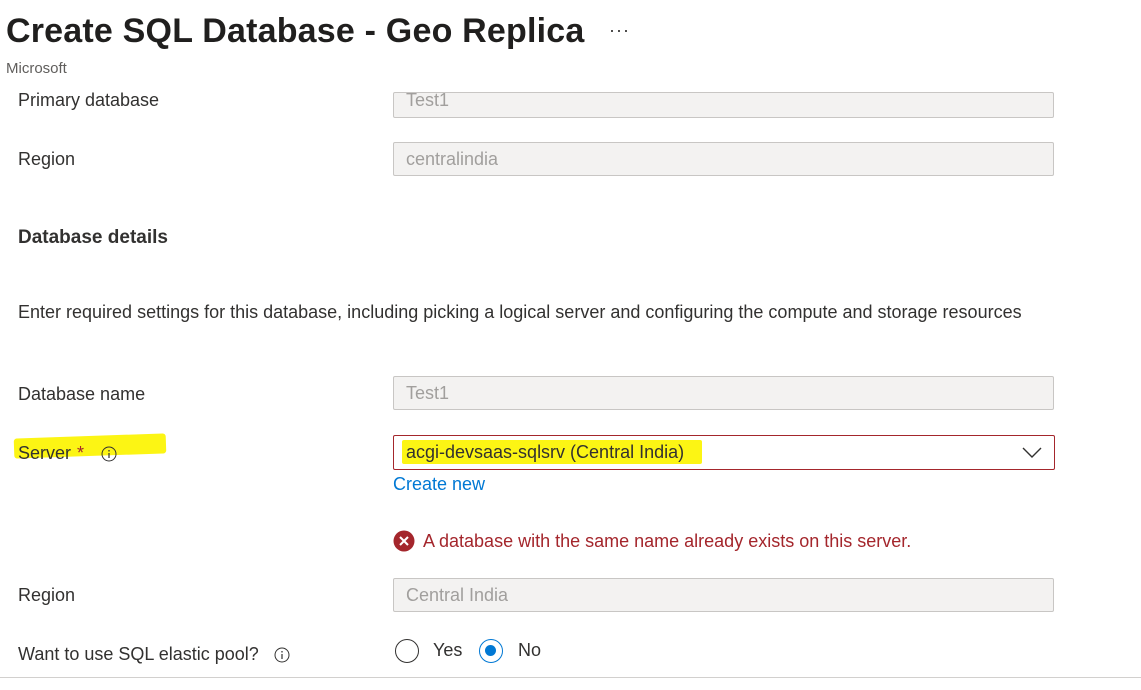 This screenshot has width=1141, height=690. Describe the element at coordinates (452, 159) in the screenshot. I see `primary-region-value: centralindia` at that location.